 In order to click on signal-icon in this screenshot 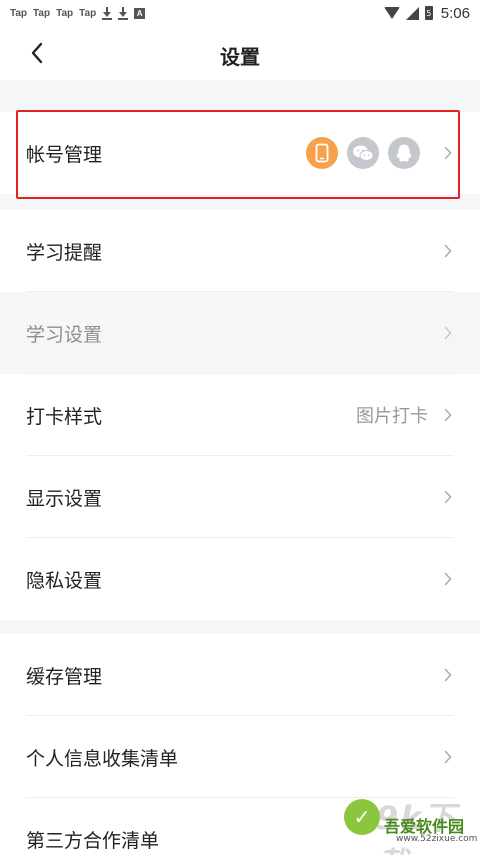, I will do `click(412, 13)`.